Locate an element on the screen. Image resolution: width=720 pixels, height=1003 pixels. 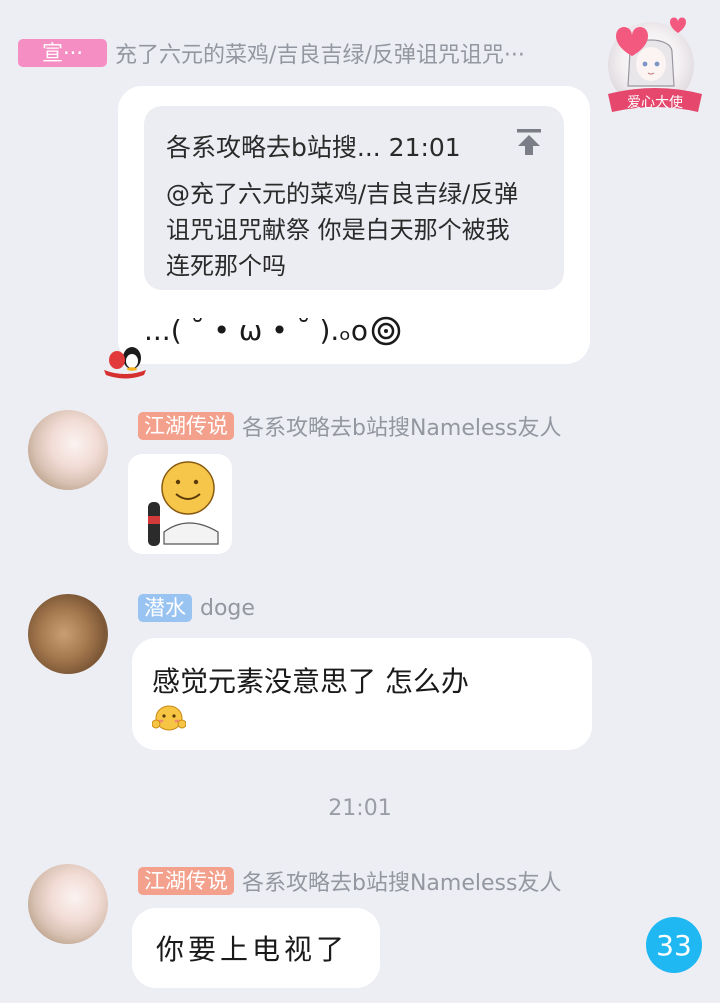
emoji-cola-sticker-icon is located at coordinates (183, 503).